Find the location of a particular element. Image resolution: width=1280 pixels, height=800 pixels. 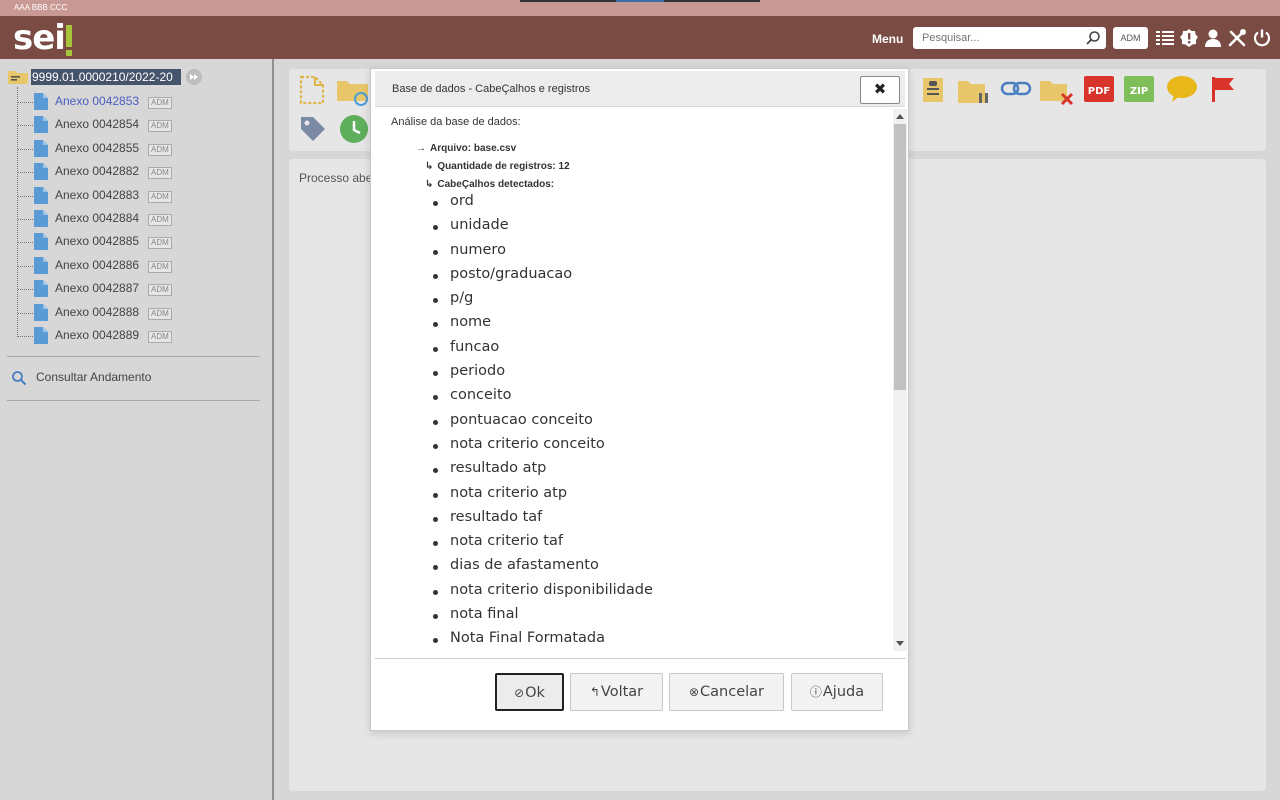

document-link: Anexo 0042887 is located at coordinates (97, 288).